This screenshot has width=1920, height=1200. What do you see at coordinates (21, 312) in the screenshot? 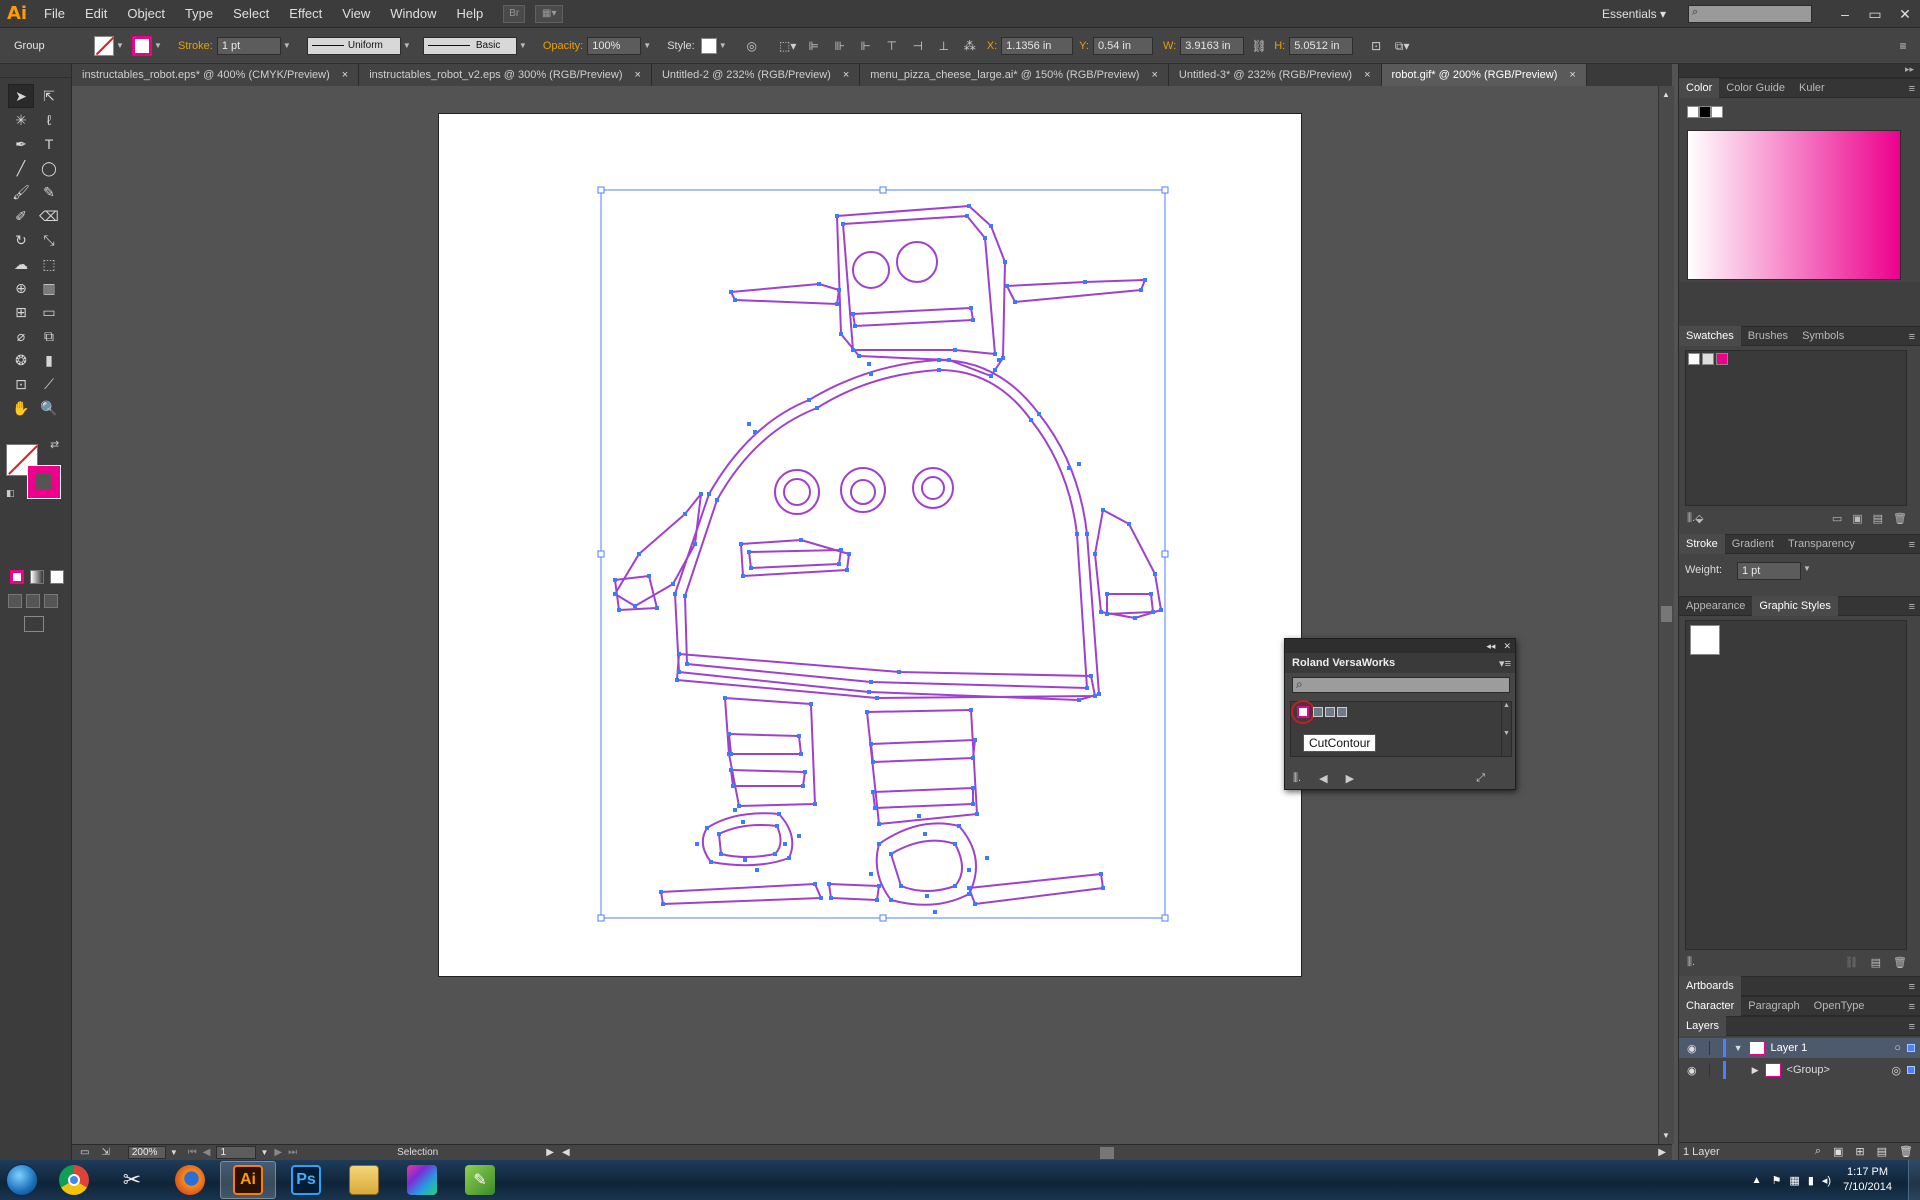
I see `mesh-tool-icon: ⊞` at bounding box center [21, 312].